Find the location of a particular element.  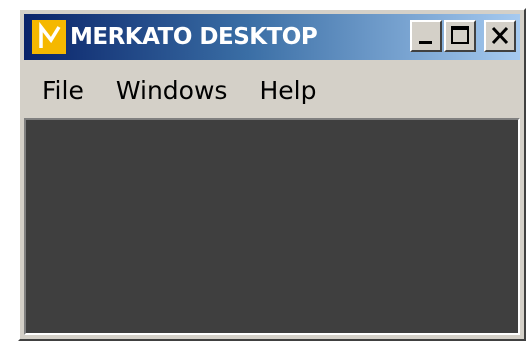

close-icon is located at coordinates (500, 35).